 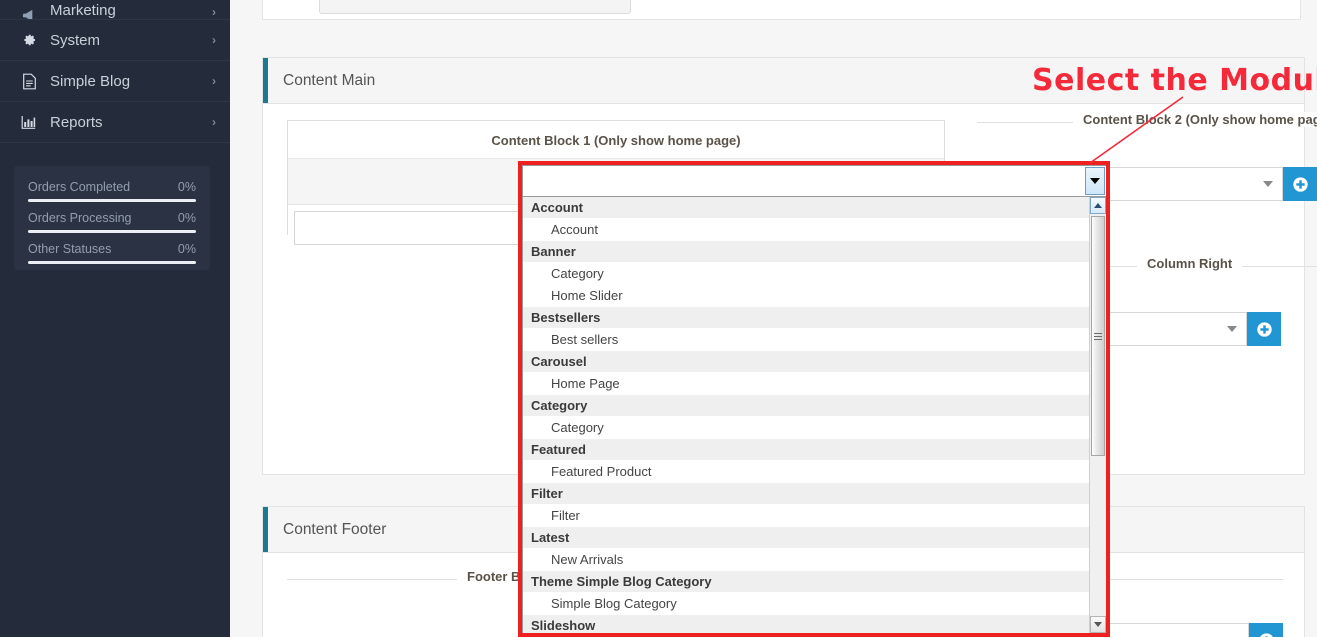 What do you see at coordinates (806, 624) in the screenshot?
I see `module-option-group: Slideshow` at bounding box center [806, 624].